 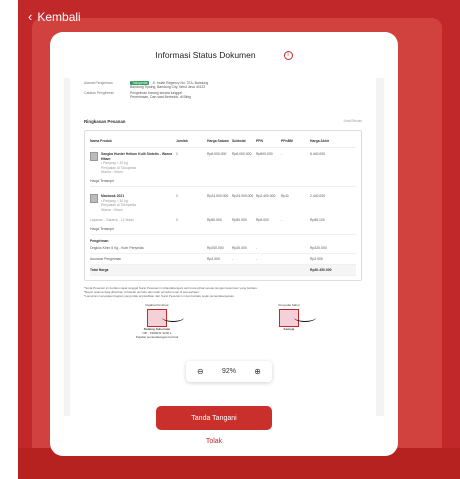 I want to click on back-button: ‹ Kembali, so click(x=54, y=16).